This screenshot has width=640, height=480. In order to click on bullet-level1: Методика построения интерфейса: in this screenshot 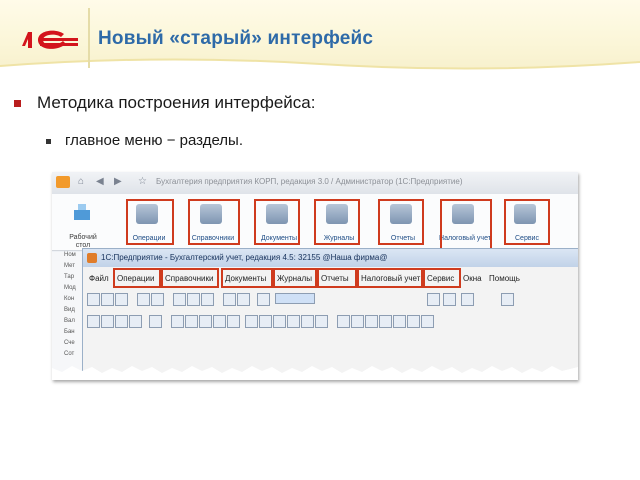, I will do `click(164, 103)`.